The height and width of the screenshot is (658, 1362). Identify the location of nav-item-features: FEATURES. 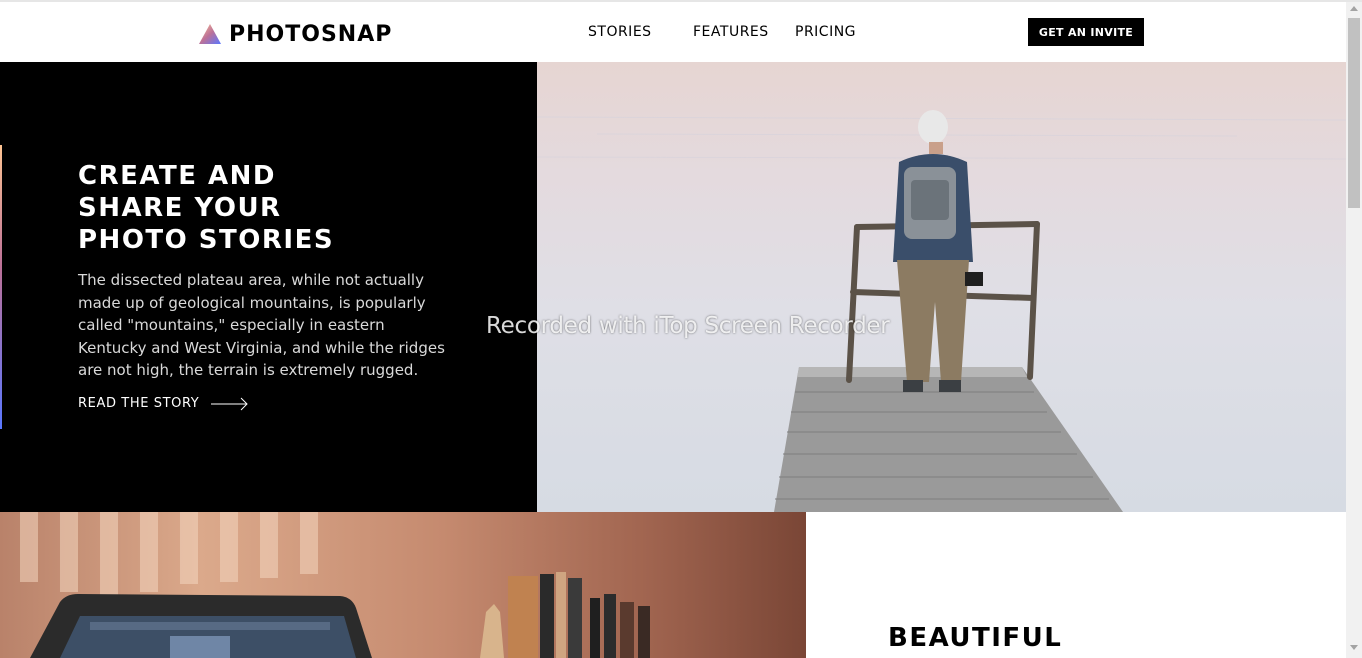
(731, 32).